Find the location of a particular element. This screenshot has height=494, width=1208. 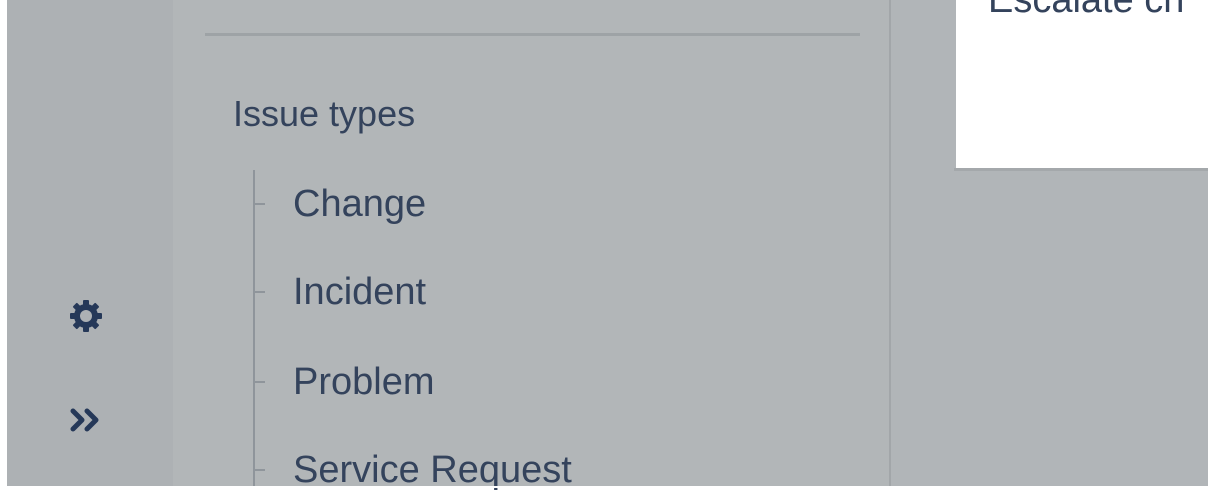

issue-type-item-change: Change is located at coordinates (505, 204).